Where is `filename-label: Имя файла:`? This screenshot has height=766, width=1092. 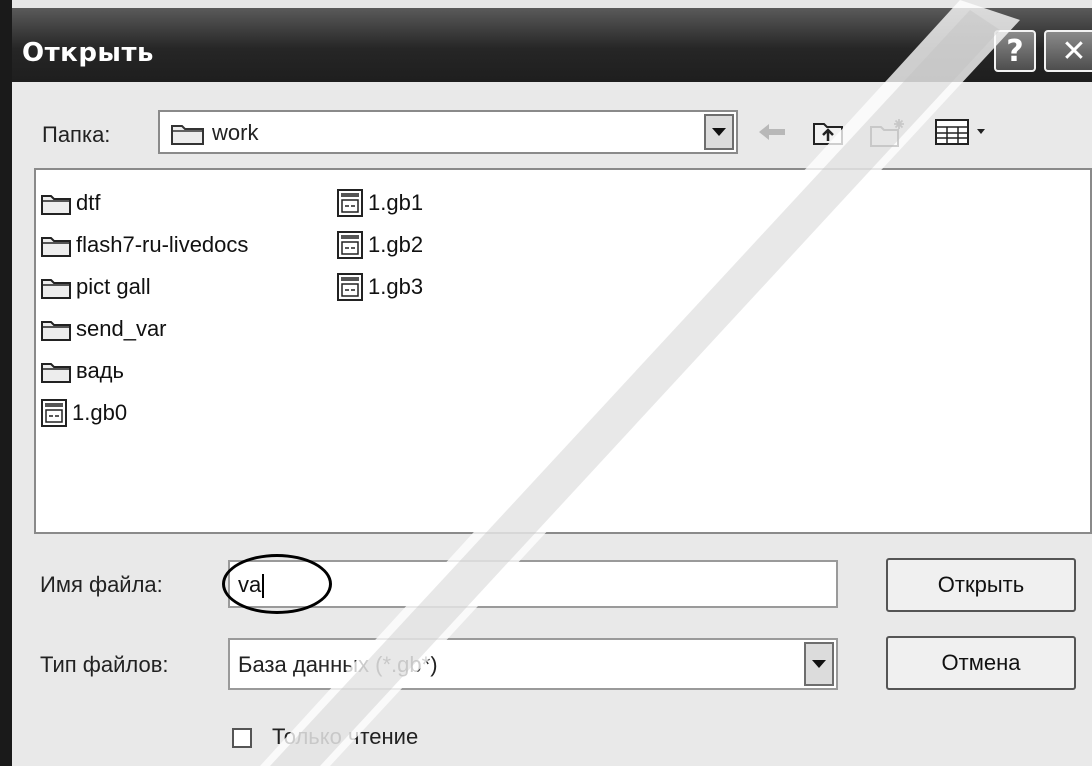
filename-label: Имя файла: is located at coordinates (101, 584).